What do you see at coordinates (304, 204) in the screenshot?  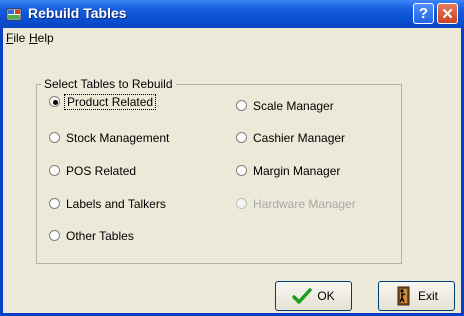 I see `radio-label: Hardware Manager` at bounding box center [304, 204].